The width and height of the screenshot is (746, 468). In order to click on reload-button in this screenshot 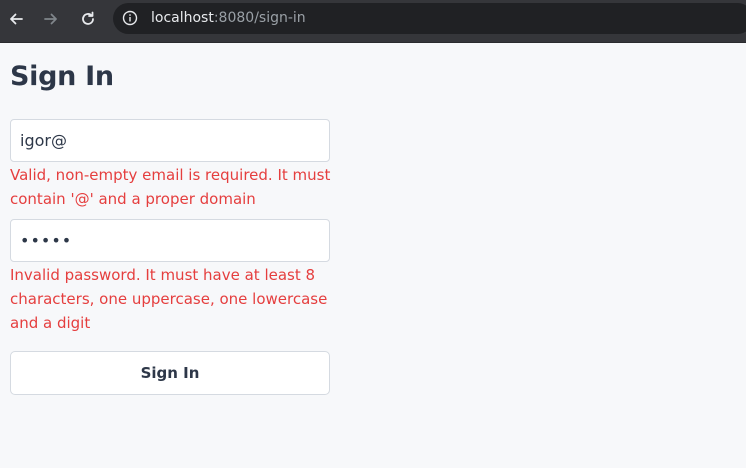, I will do `click(88, 19)`.